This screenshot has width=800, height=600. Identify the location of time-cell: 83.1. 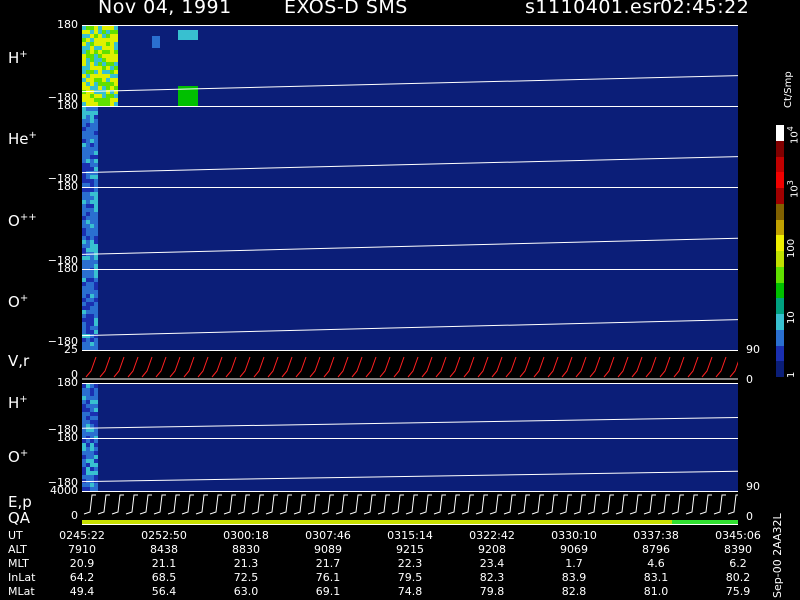
(656, 577).